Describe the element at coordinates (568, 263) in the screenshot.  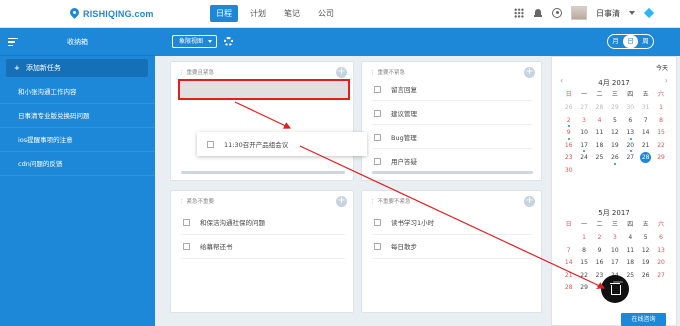
I see `calendar-day: 14` at that location.